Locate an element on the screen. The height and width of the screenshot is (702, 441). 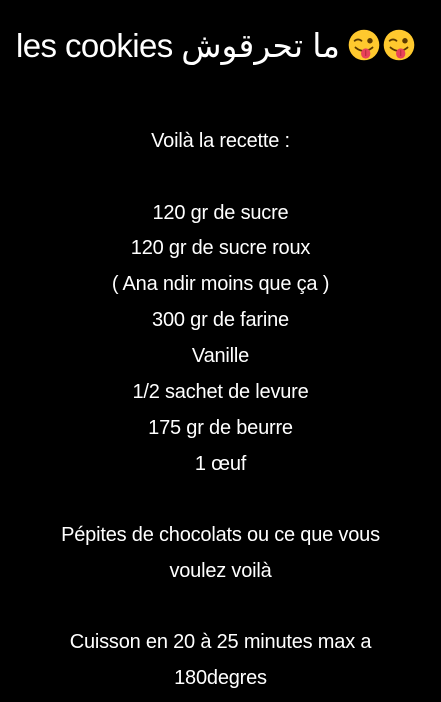
emoji-group is located at coordinates (381, 45).